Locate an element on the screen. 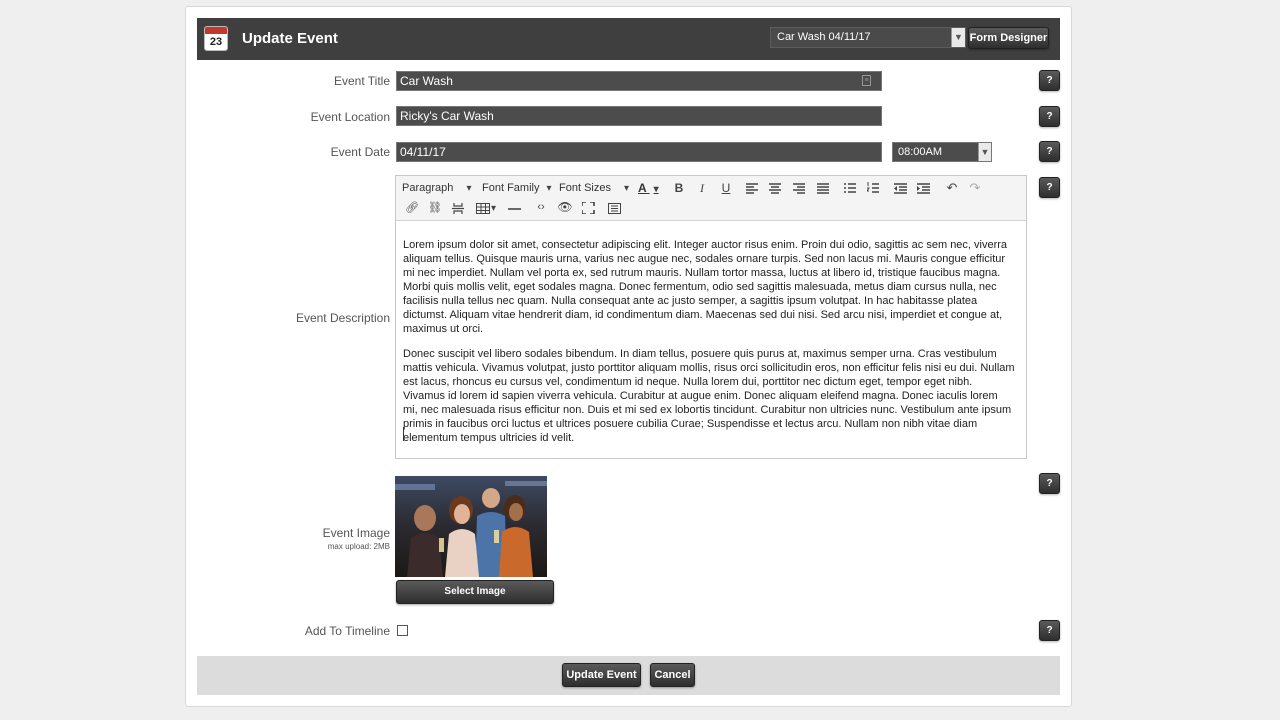  align-right-icon is located at coordinates (801, 188).